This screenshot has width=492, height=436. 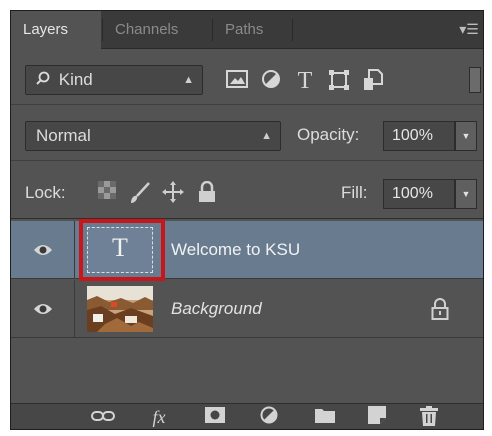 What do you see at coordinates (419, 194) in the screenshot?
I see `fill-field: 100%` at bounding box center [419, 194].